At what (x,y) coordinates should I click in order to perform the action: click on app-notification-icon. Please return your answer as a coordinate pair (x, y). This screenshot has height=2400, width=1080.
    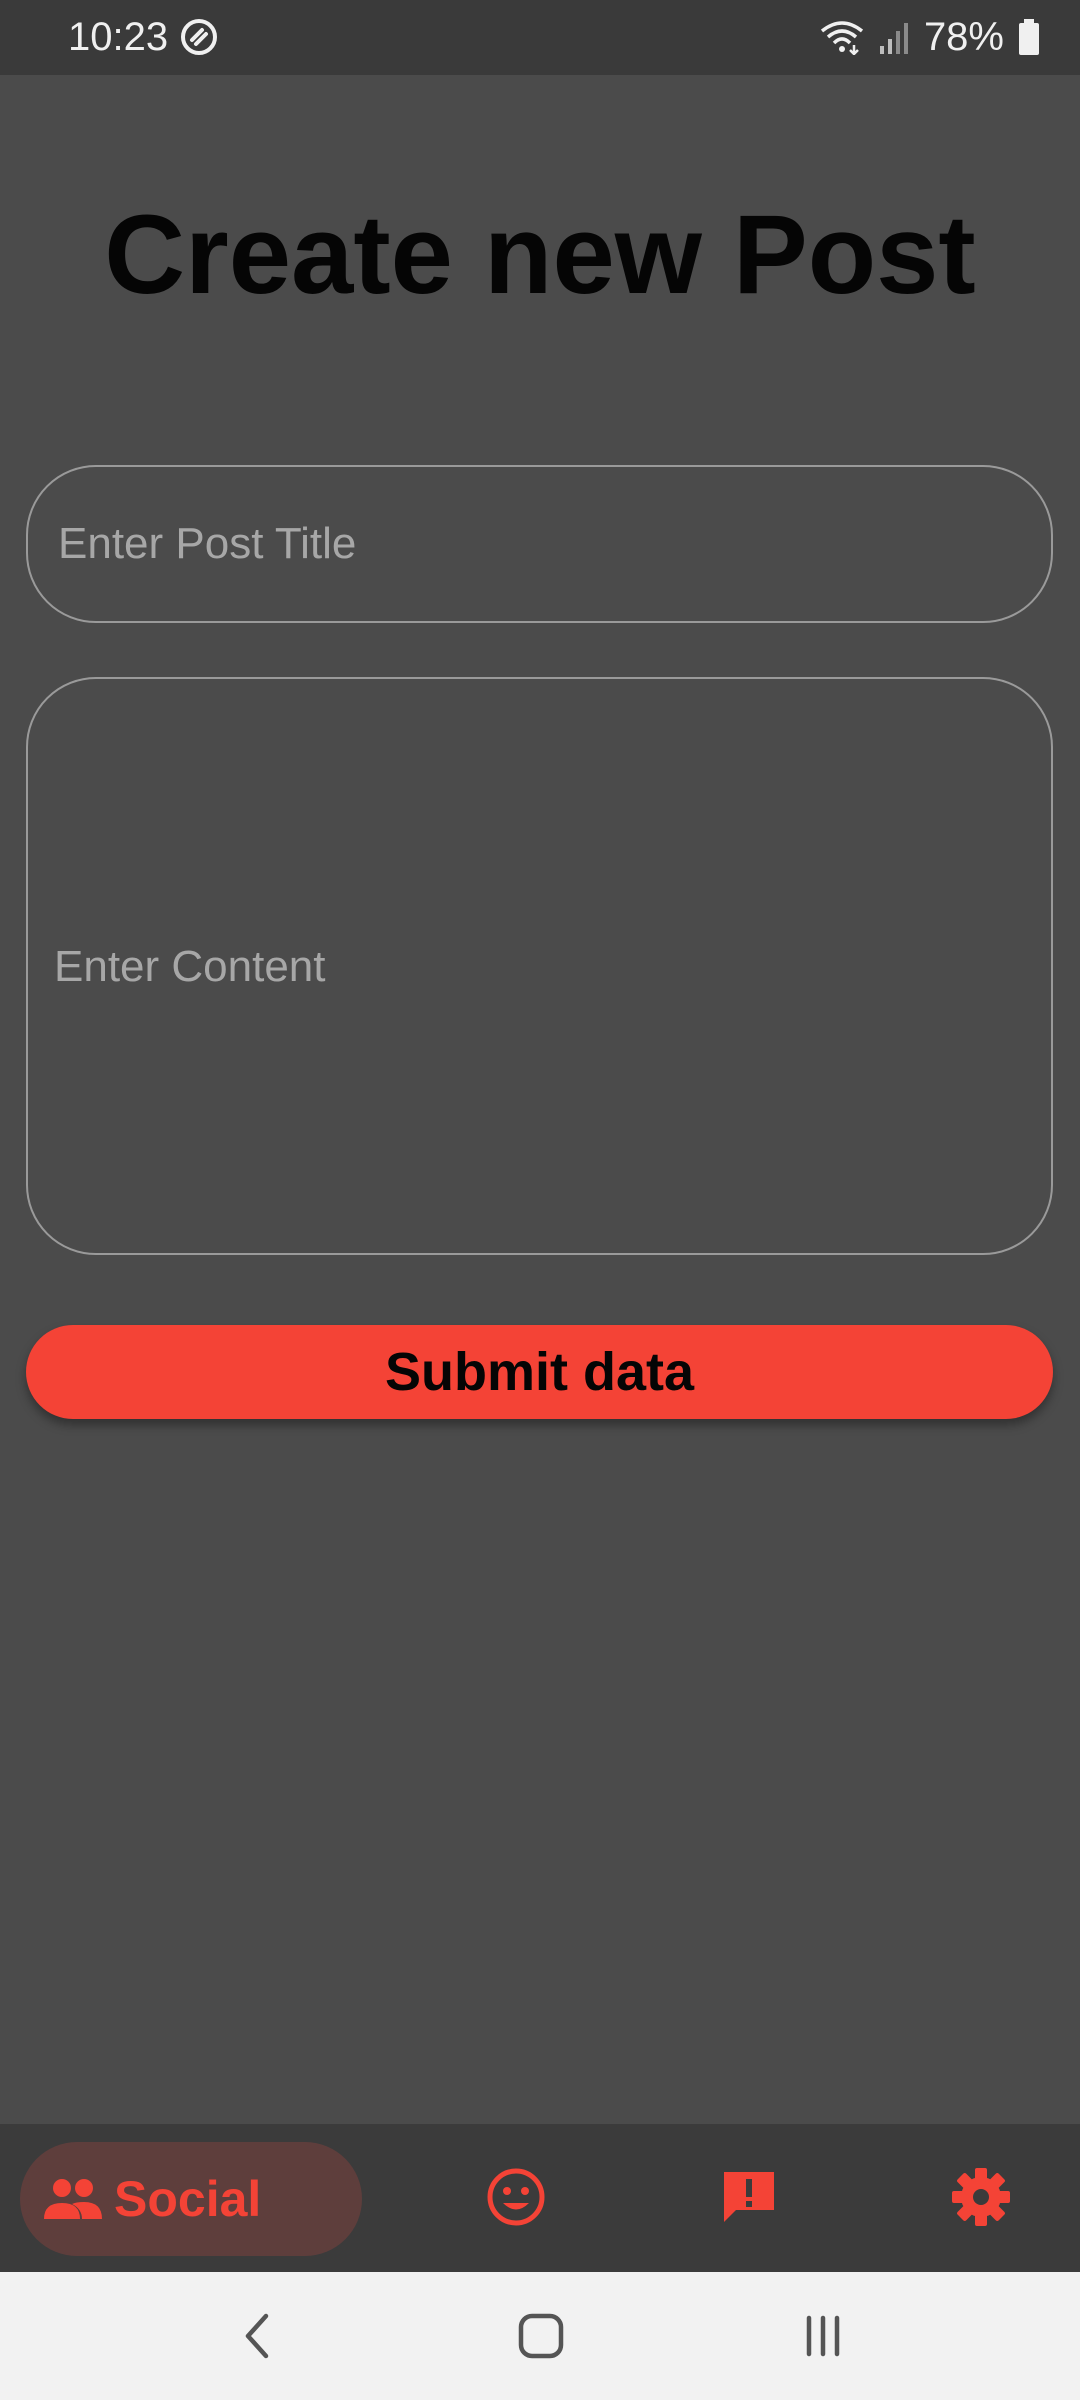
    Looking at the image, I should click on (199, 37).